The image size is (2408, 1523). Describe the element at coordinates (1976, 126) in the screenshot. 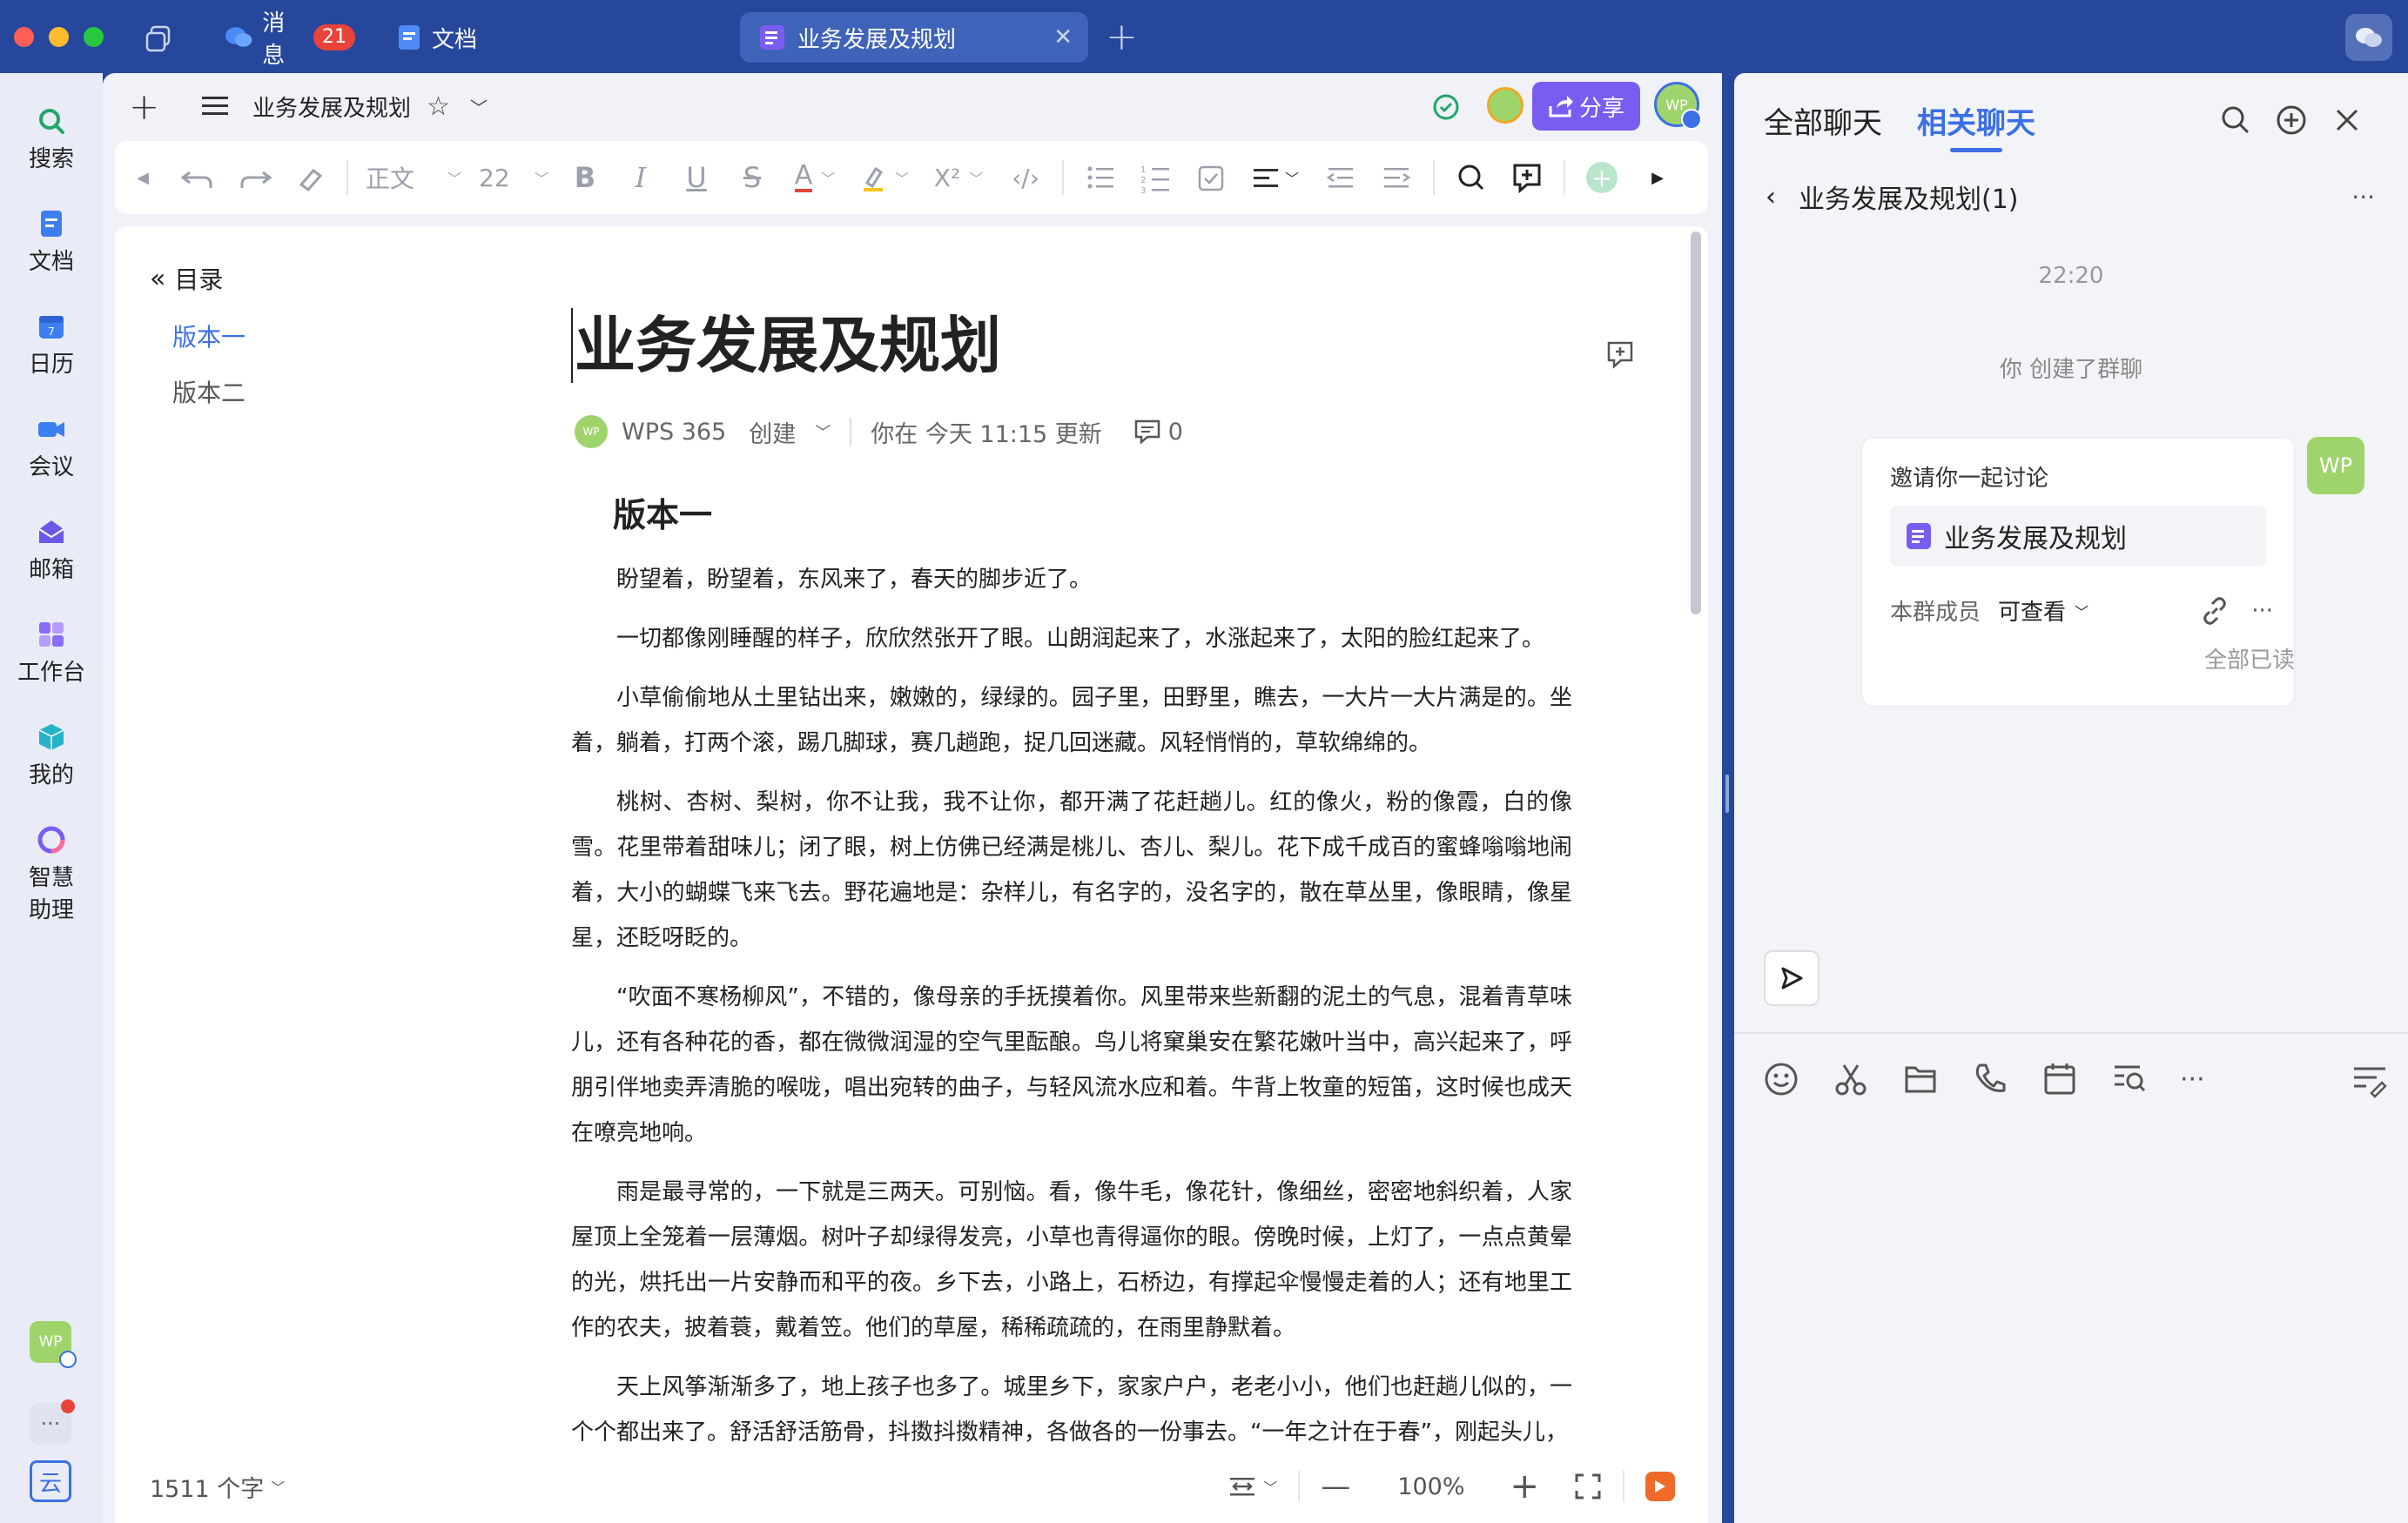

I see `tab-related-chats: 相关聊天` at that location.